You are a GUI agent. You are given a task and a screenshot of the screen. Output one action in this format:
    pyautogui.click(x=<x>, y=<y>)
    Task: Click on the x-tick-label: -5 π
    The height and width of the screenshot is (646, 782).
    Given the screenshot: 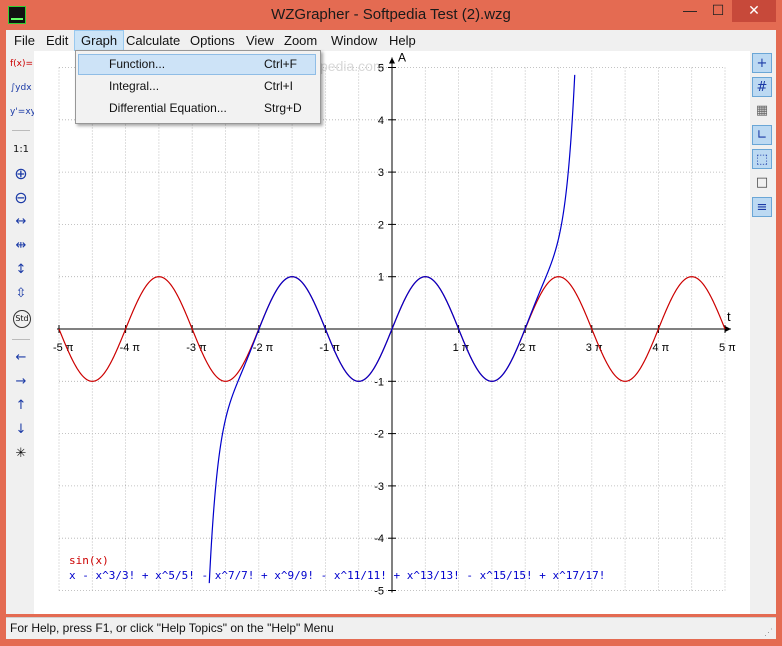 What is the action you would take?
    pyautogui.click(x=63, y=348)
    